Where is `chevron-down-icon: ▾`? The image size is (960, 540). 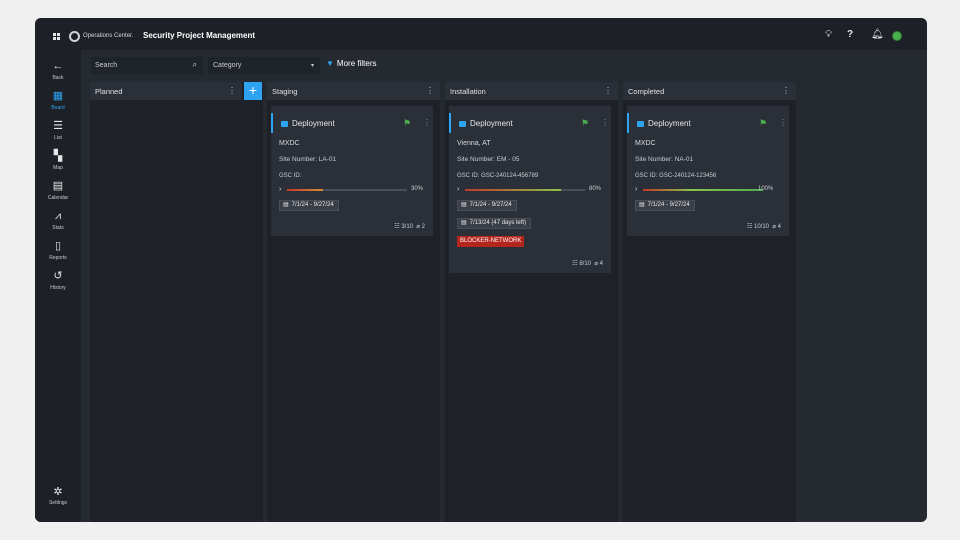
chevron-down-icon: ▾ is located at coordinates (312, 66).